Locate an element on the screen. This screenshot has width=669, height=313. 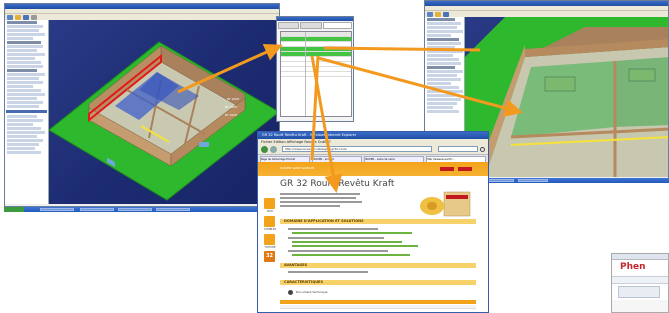
corner-app-toolbar is located at coordinates (640, 280).